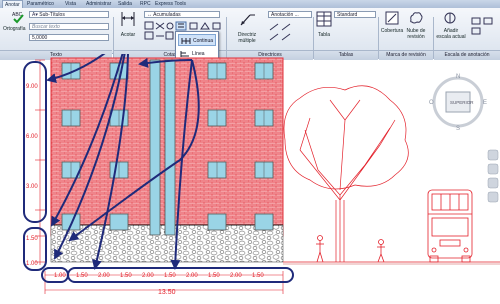 The image size is (500, 304). I want to click on nav-zoom-icon, so click(493, 169).